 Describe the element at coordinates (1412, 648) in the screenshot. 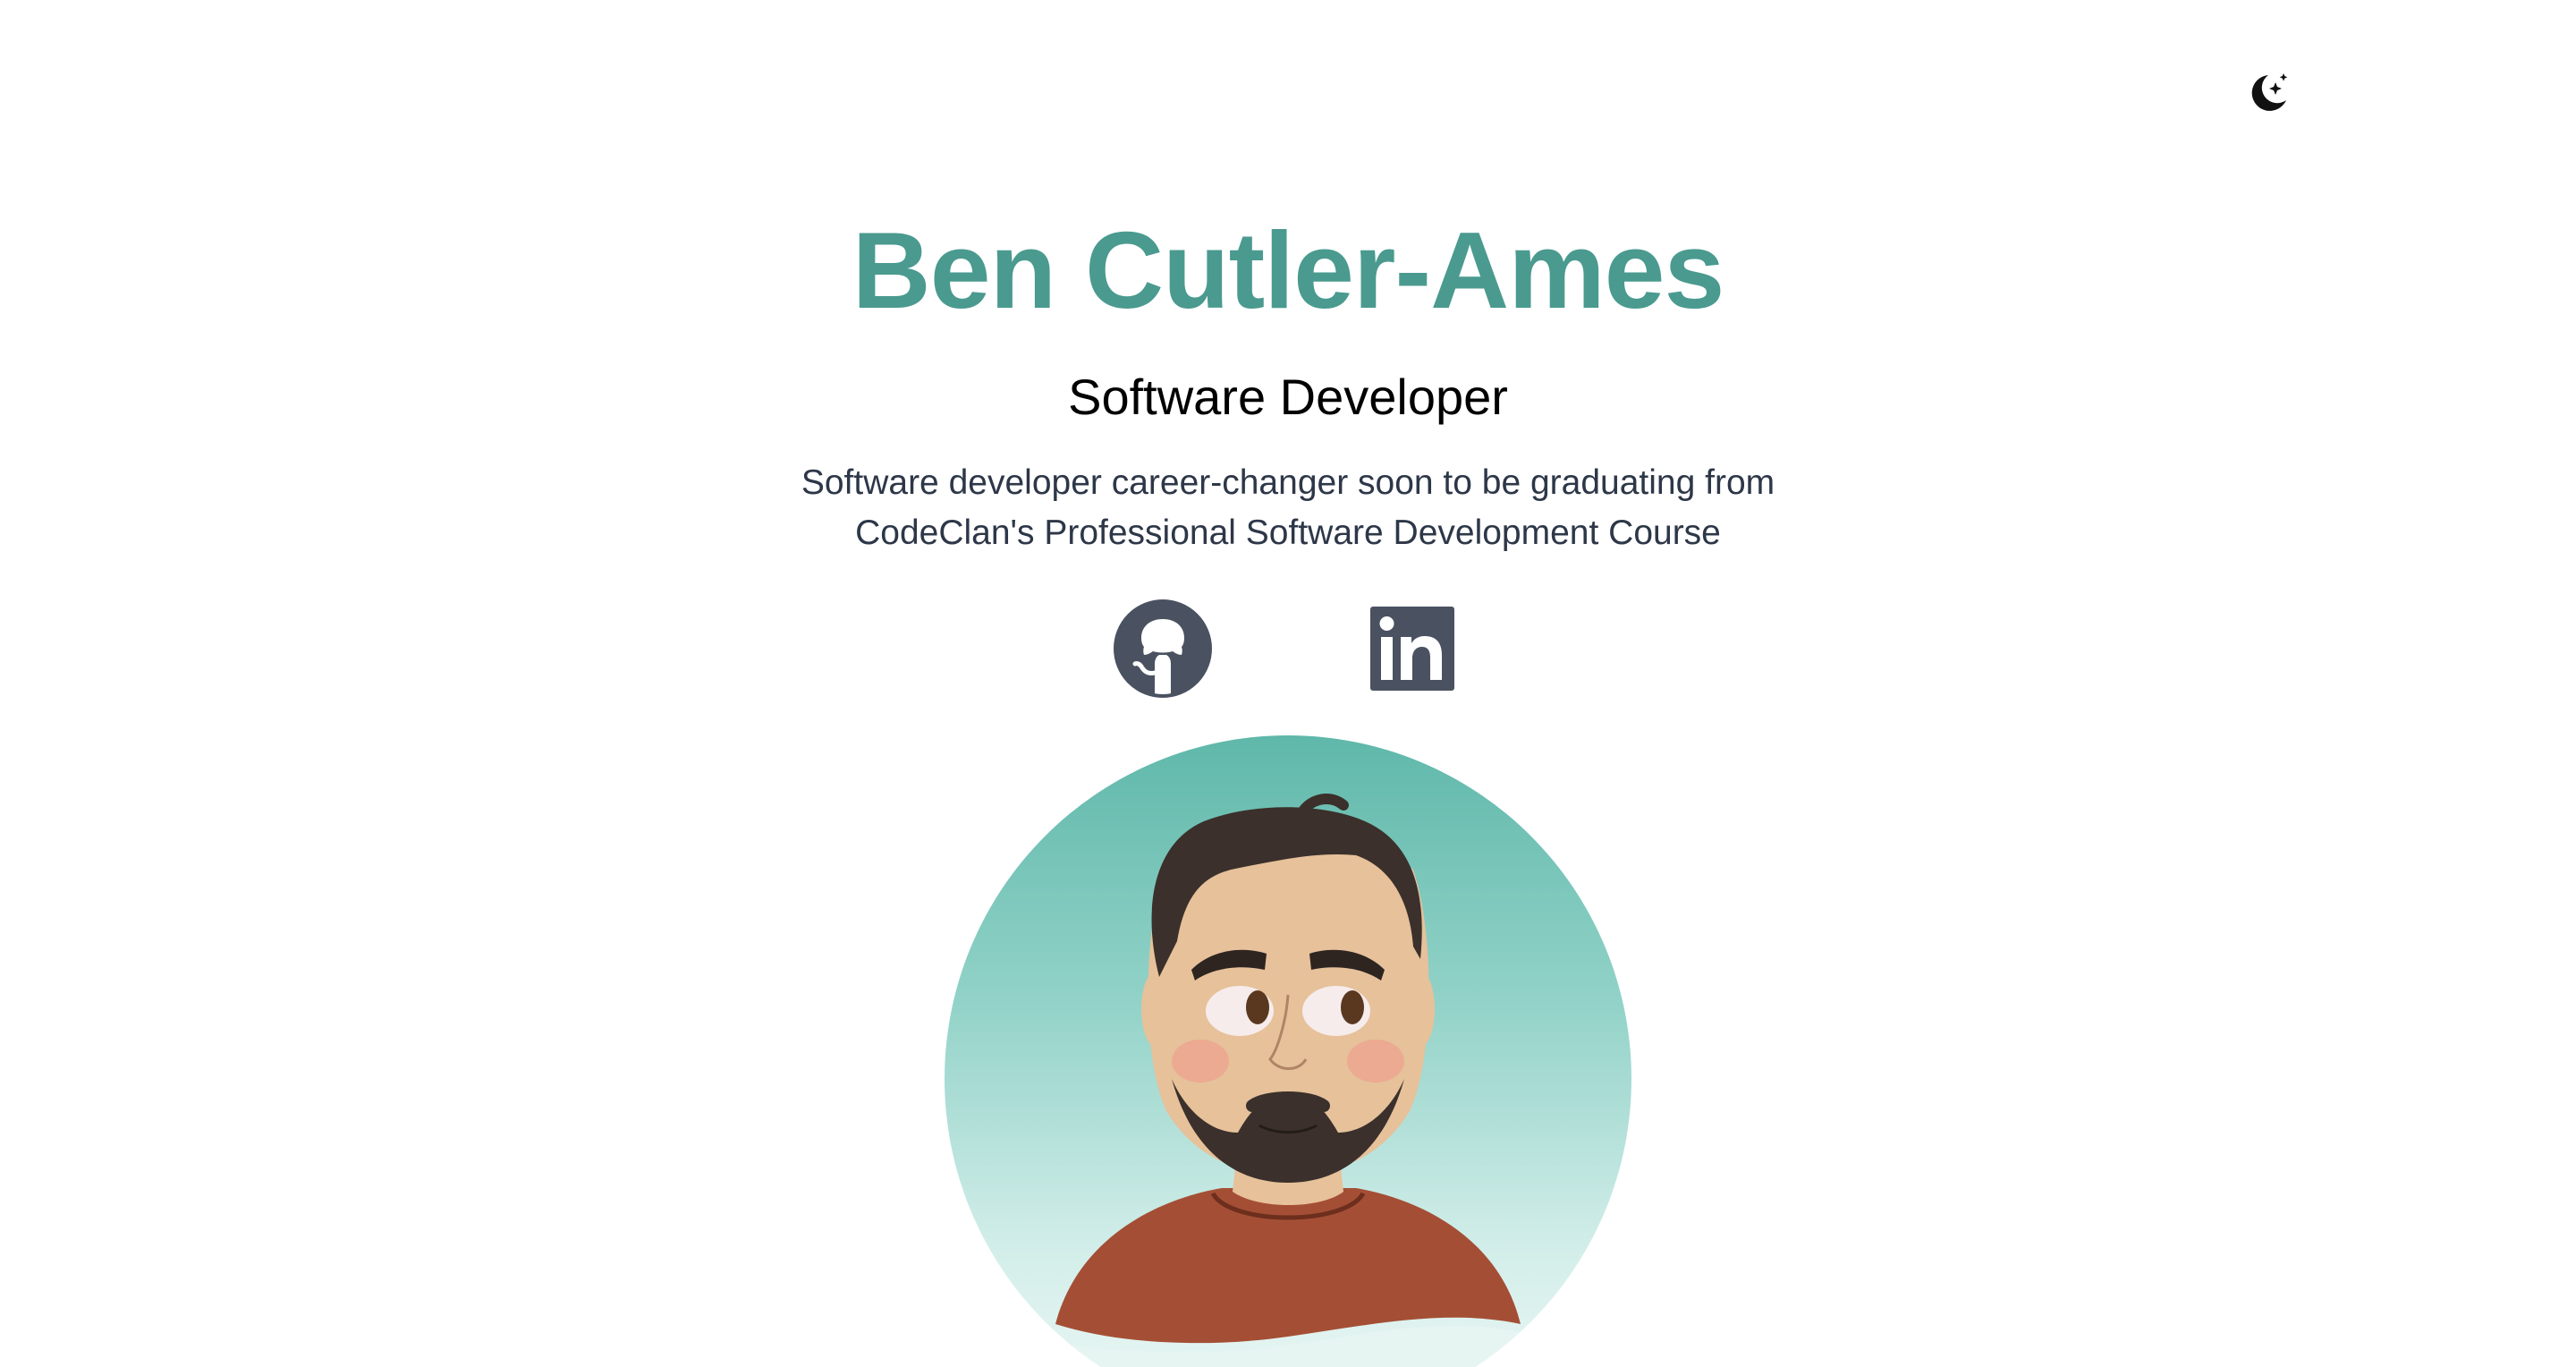

I see `linkedin-icon` at that location.